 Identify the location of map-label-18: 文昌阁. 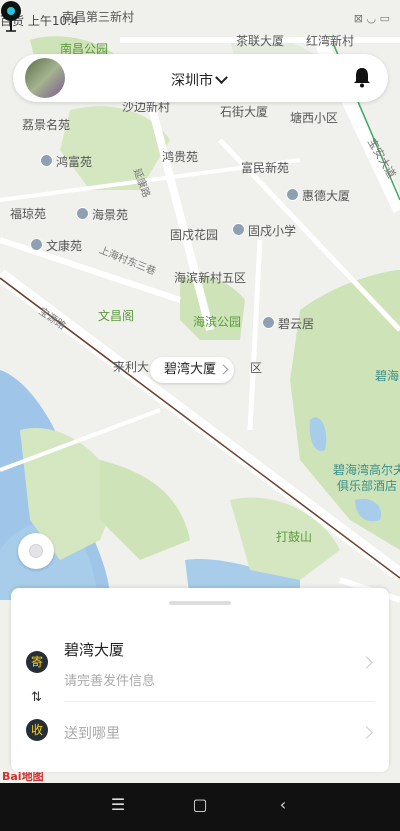
(116, 316).